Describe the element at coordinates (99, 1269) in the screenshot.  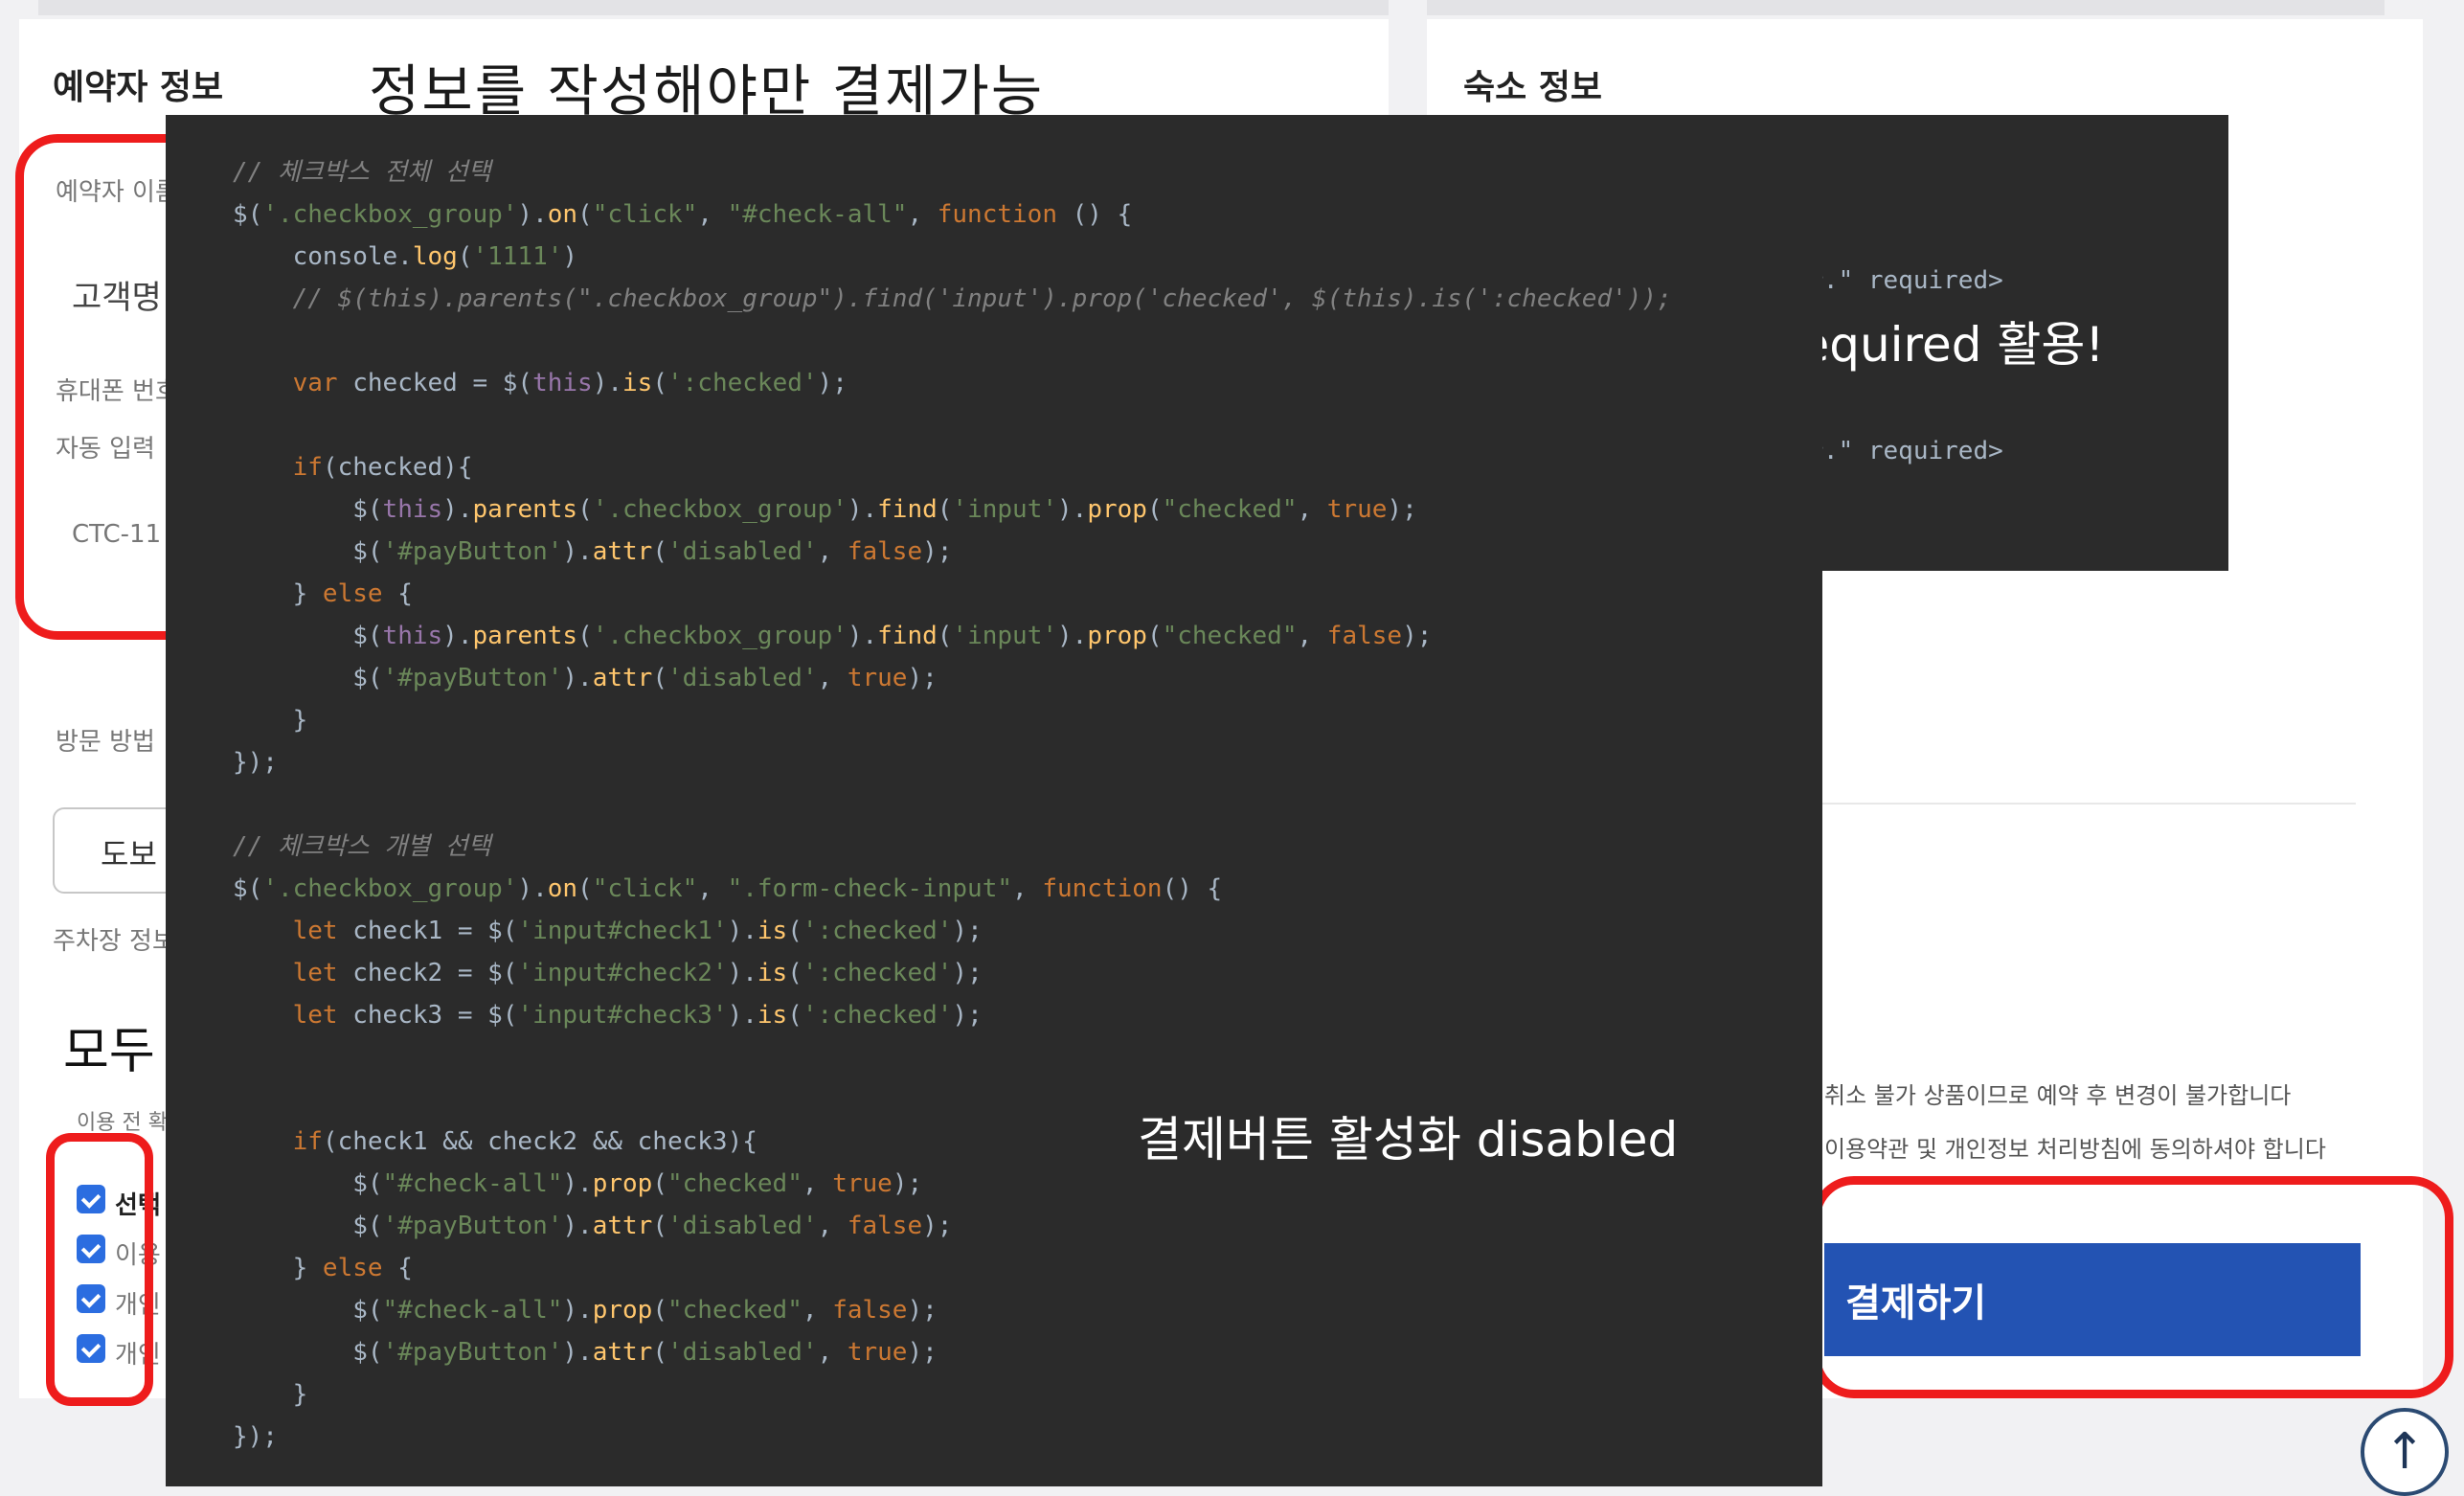
I see `checkbox-highlight` at that location.